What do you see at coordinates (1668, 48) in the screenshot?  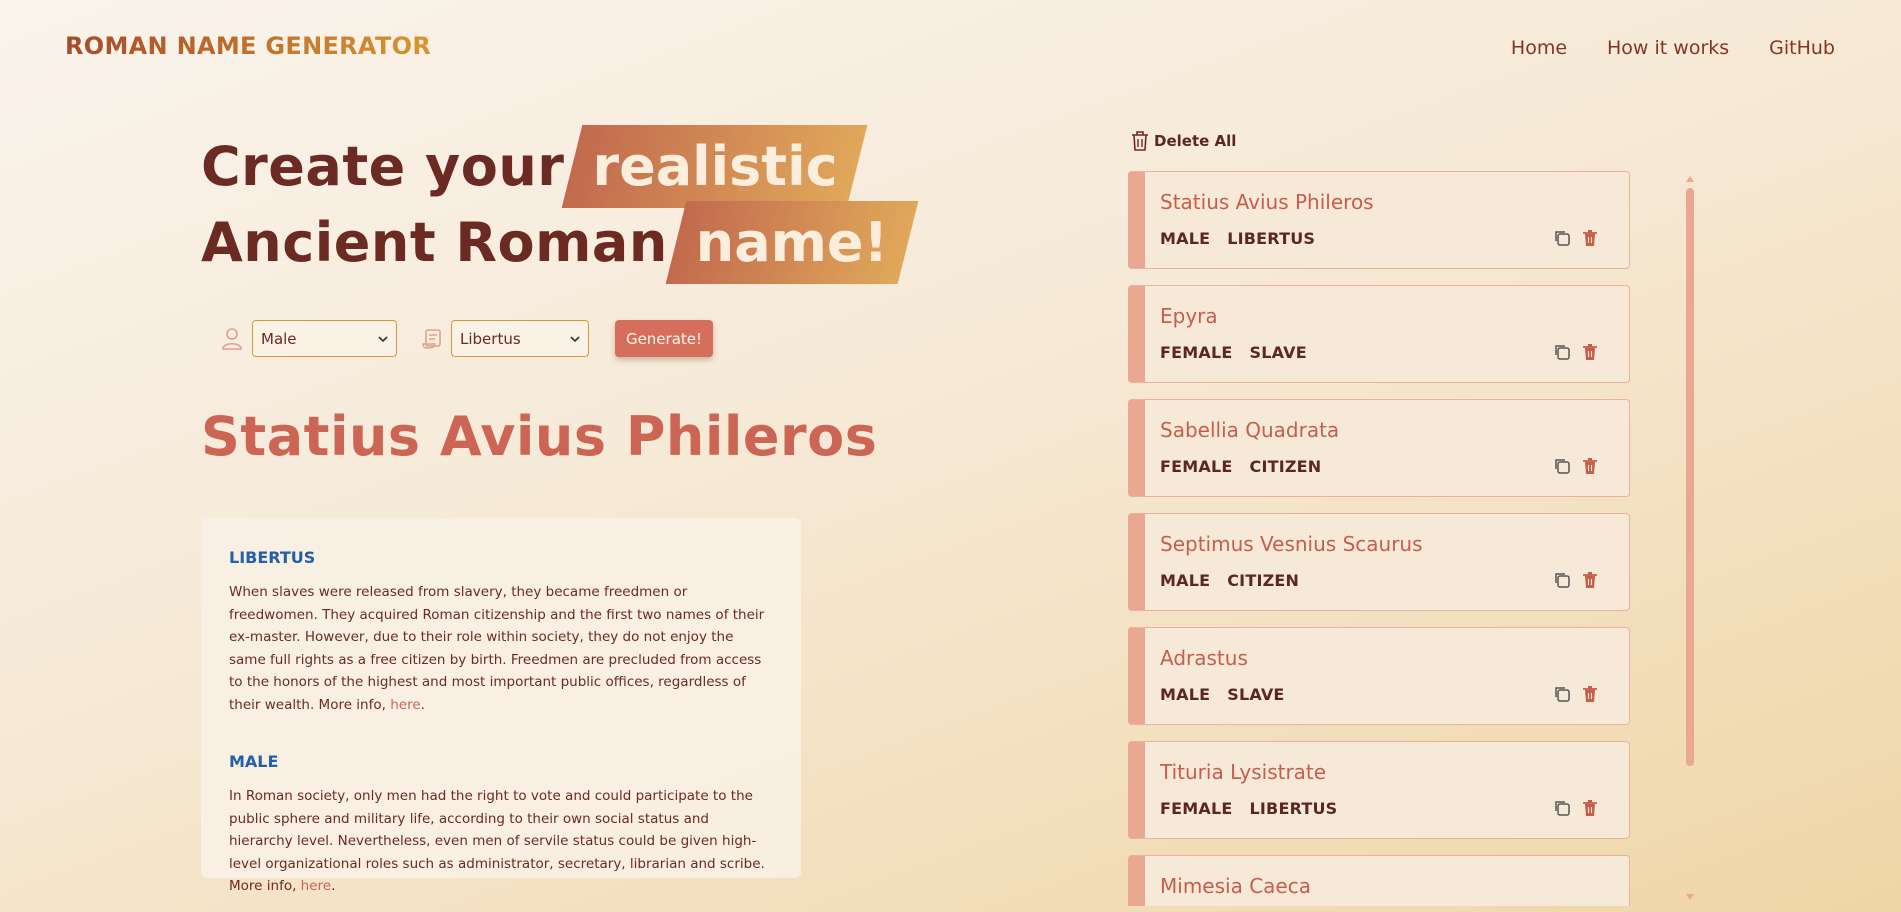 I see `nav-how-it-works: How it works` at bounding box center [1668, 48].